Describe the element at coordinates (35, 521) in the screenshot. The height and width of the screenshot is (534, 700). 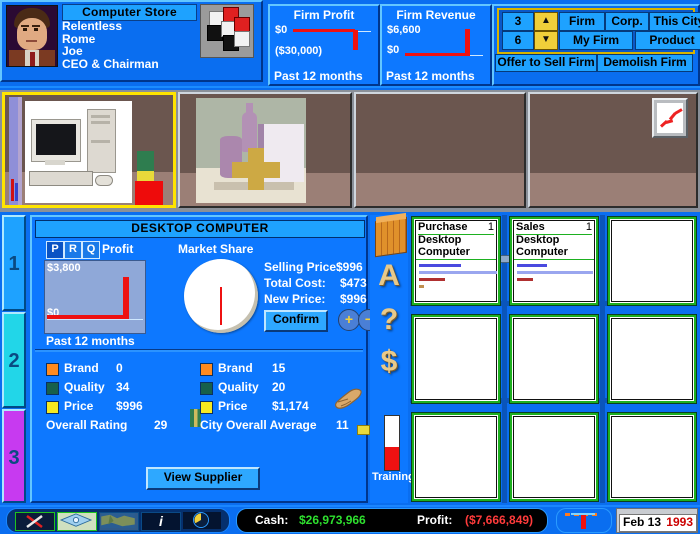
I see `tools-icon` at that location.